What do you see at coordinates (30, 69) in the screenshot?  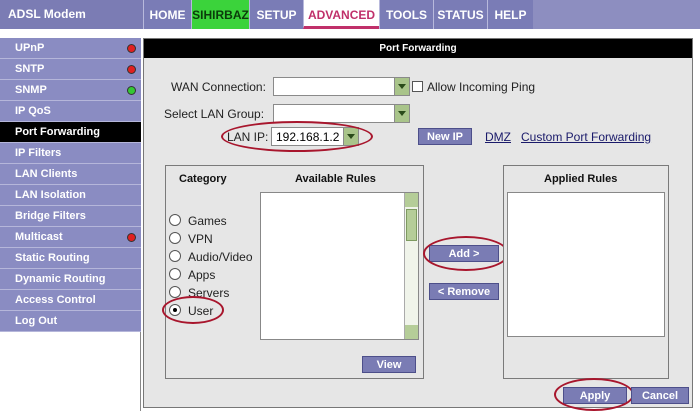 I see `sidebar-item-label: SNTP` at bounding box center [30, 69].